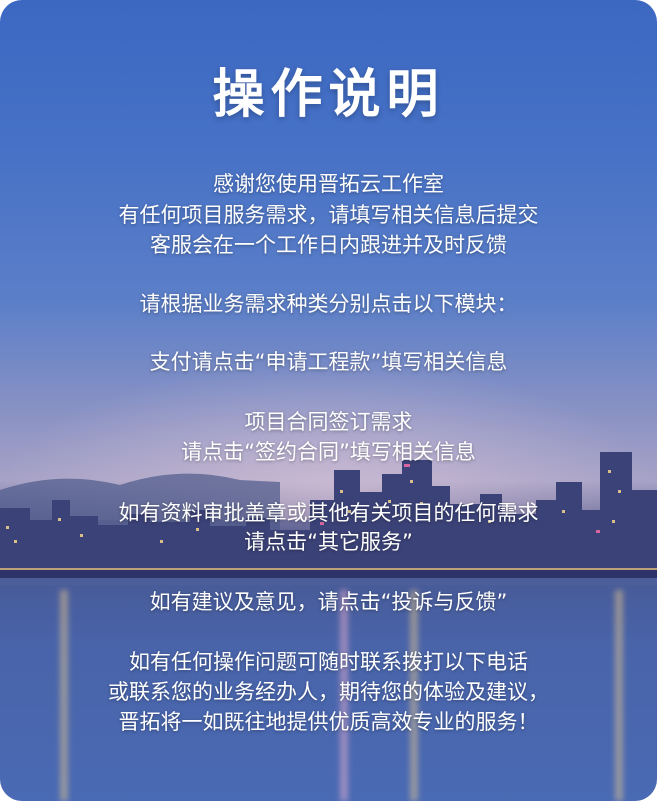  Describe the element at coordinates (328, 304) in the screenshot. I see `module-prompt: 请根据业务需求种类分别点击以下模块：` at that location.